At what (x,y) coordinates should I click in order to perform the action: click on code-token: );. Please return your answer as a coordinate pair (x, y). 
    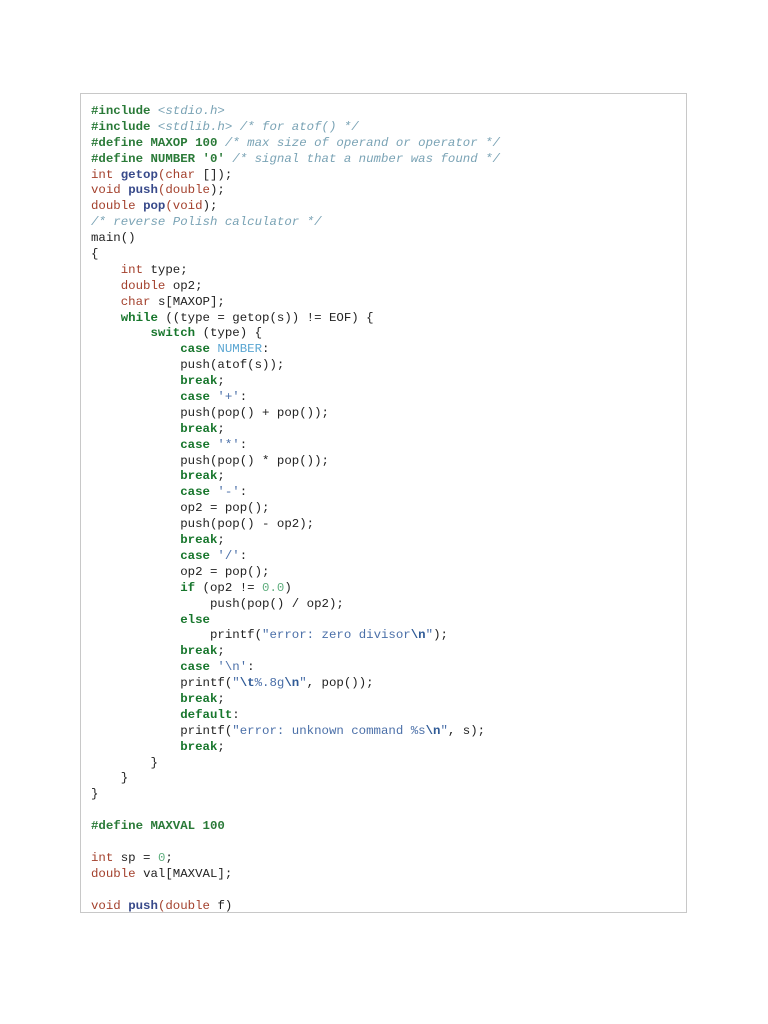
    Looking at the image, I should click on (217, 190).